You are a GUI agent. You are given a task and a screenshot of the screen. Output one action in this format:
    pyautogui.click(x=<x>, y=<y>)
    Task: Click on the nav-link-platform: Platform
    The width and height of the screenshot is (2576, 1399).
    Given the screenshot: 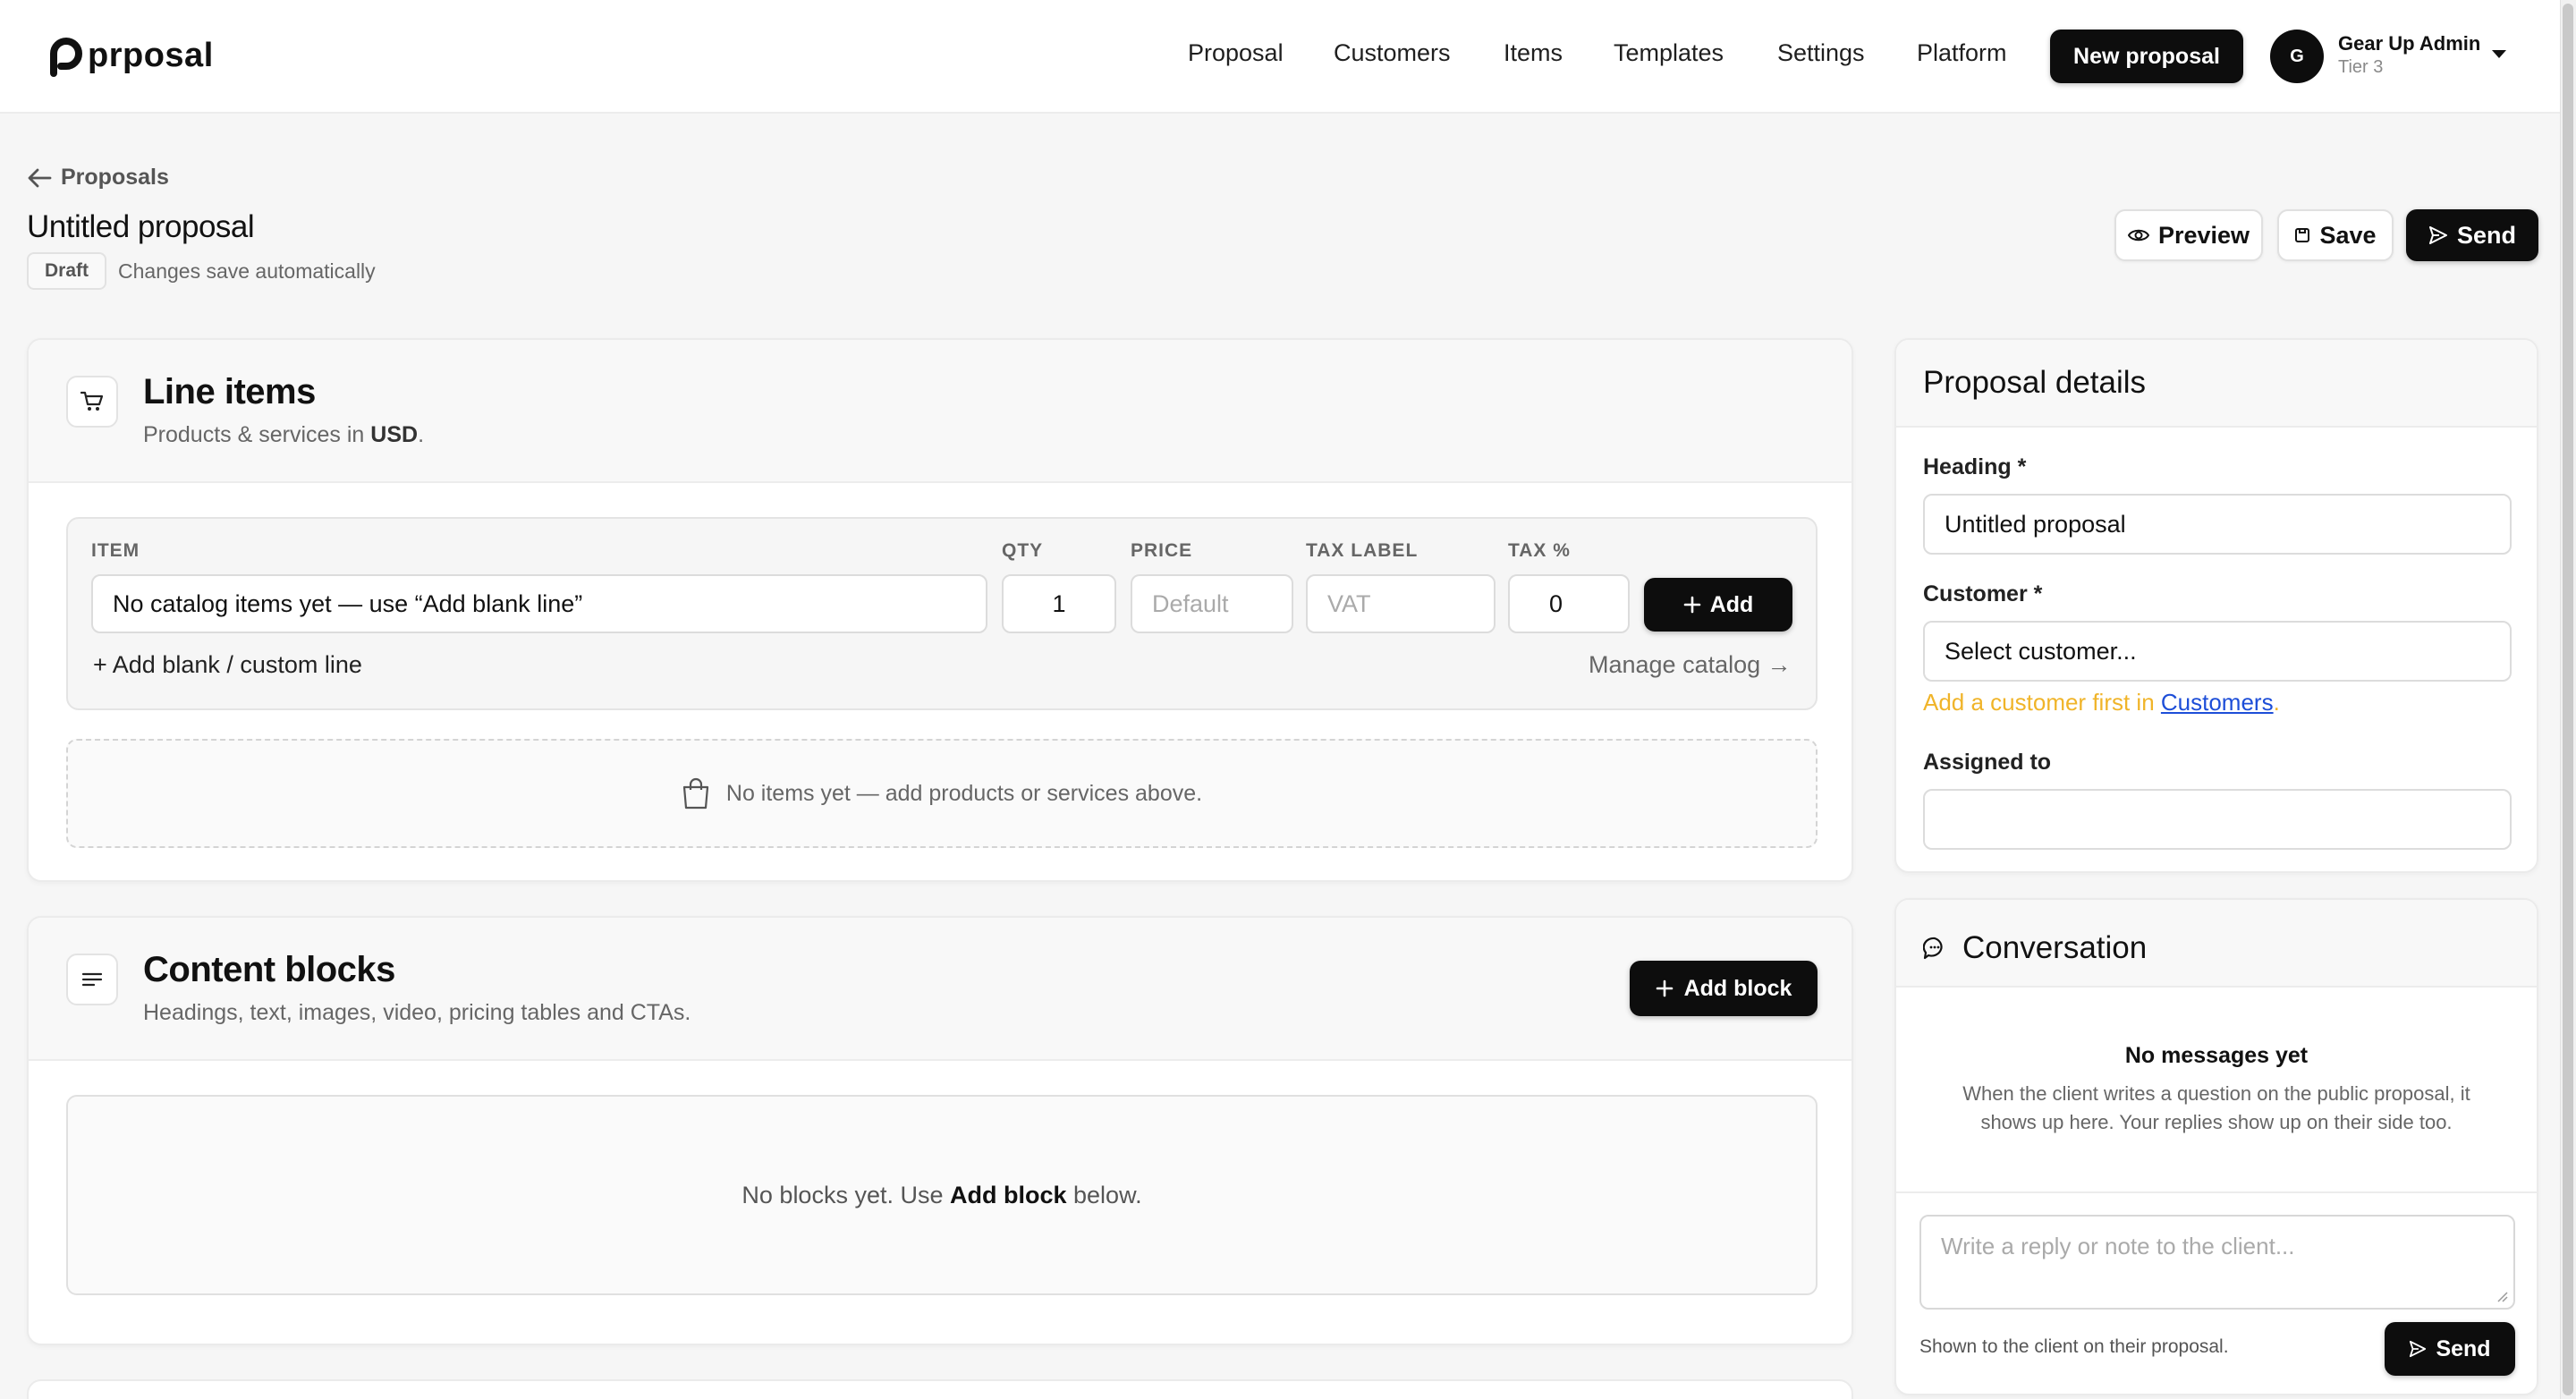 What is the action you would take?
    pyautogui.click(x=1962, y=53)
    